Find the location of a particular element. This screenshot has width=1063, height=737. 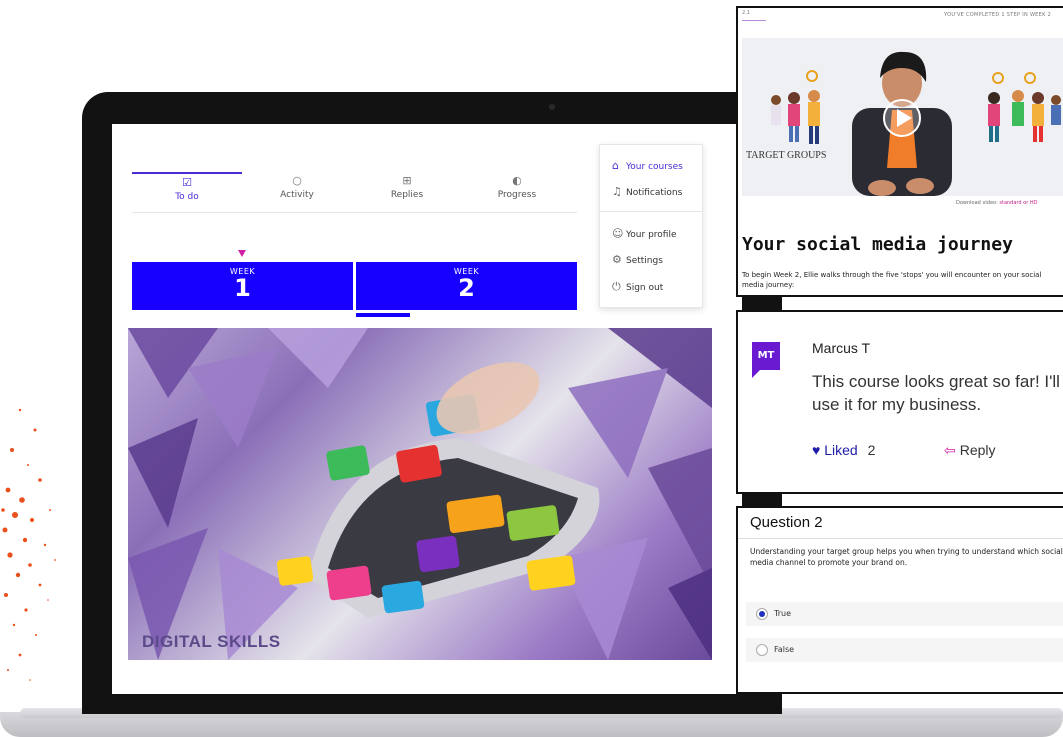

orange-spray-decoration is located at coordinates (28, 544).